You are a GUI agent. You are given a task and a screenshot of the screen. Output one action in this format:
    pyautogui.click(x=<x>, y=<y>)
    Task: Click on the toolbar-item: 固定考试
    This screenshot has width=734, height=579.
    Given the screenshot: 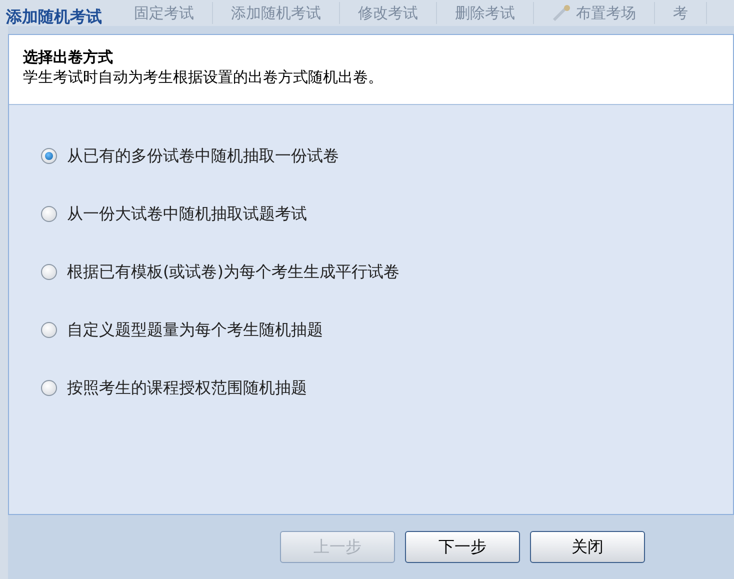 What is the action you would take?
    pyautogui.click(x=164, y=13)
    